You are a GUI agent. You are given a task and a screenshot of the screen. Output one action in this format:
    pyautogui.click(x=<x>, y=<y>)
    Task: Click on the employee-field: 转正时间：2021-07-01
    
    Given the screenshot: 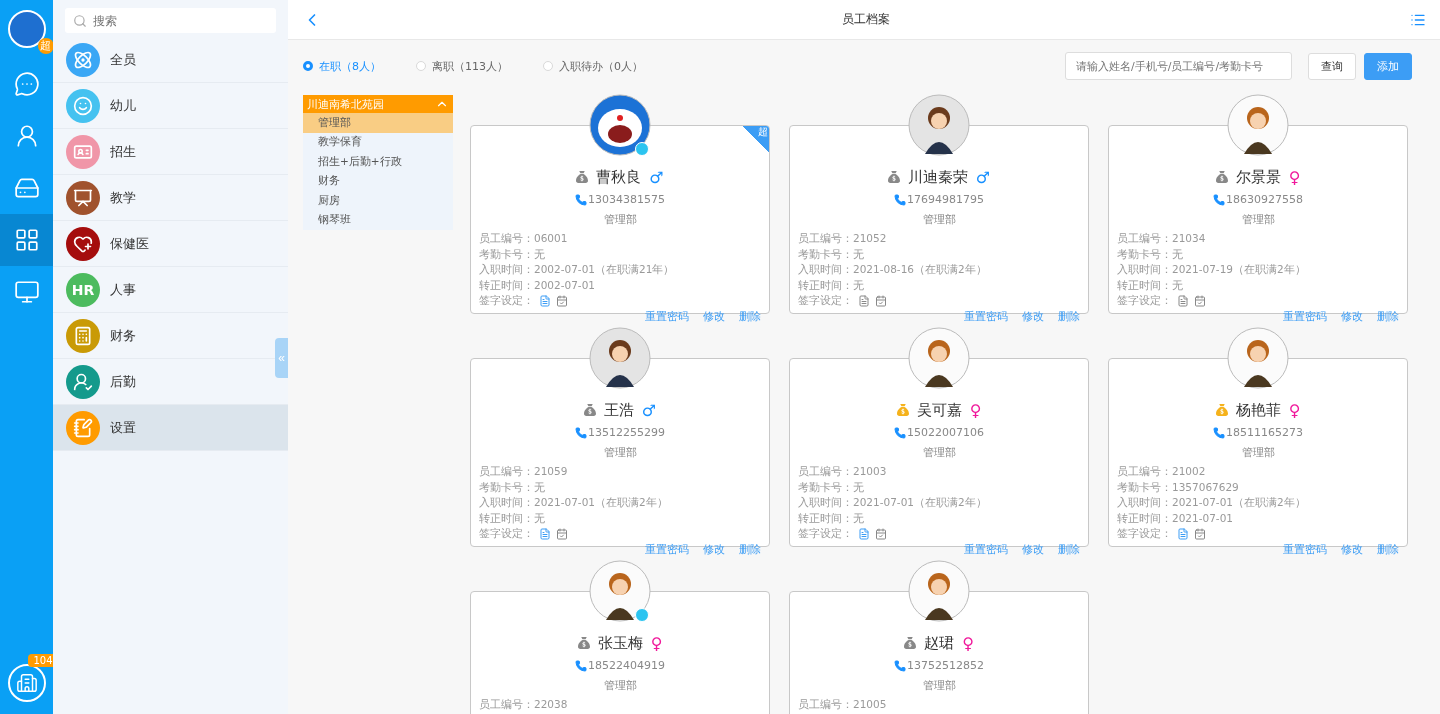 What is the action you would take?
    pyautogui.click(x=1258, y=518)
    